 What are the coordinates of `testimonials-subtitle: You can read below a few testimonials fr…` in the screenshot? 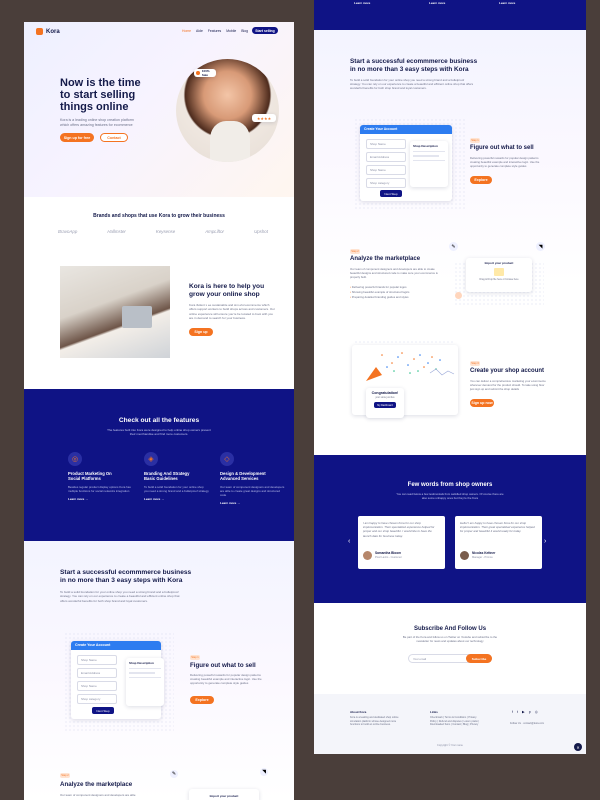 It's located at (450, 496).